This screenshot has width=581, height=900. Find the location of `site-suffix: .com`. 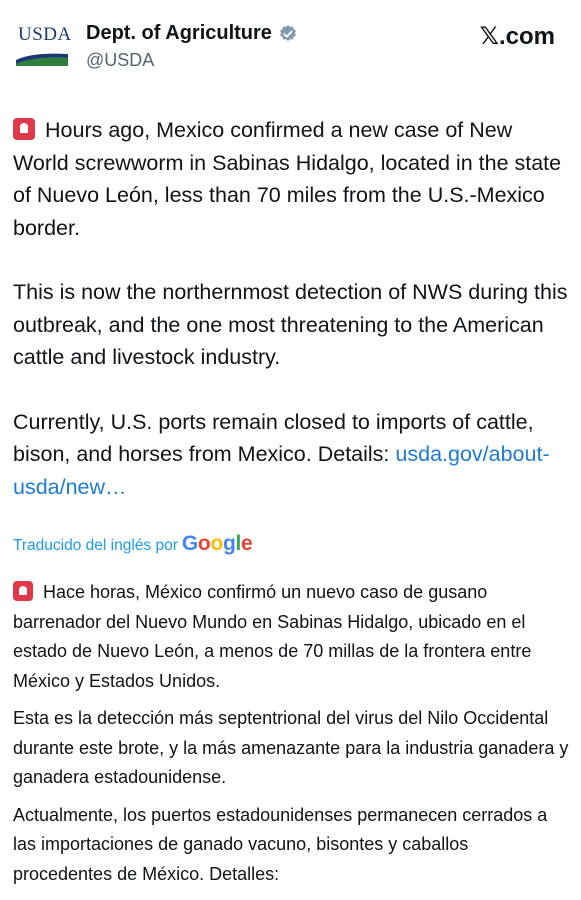

site-suffix: .com is located at coordinates (526, 36).